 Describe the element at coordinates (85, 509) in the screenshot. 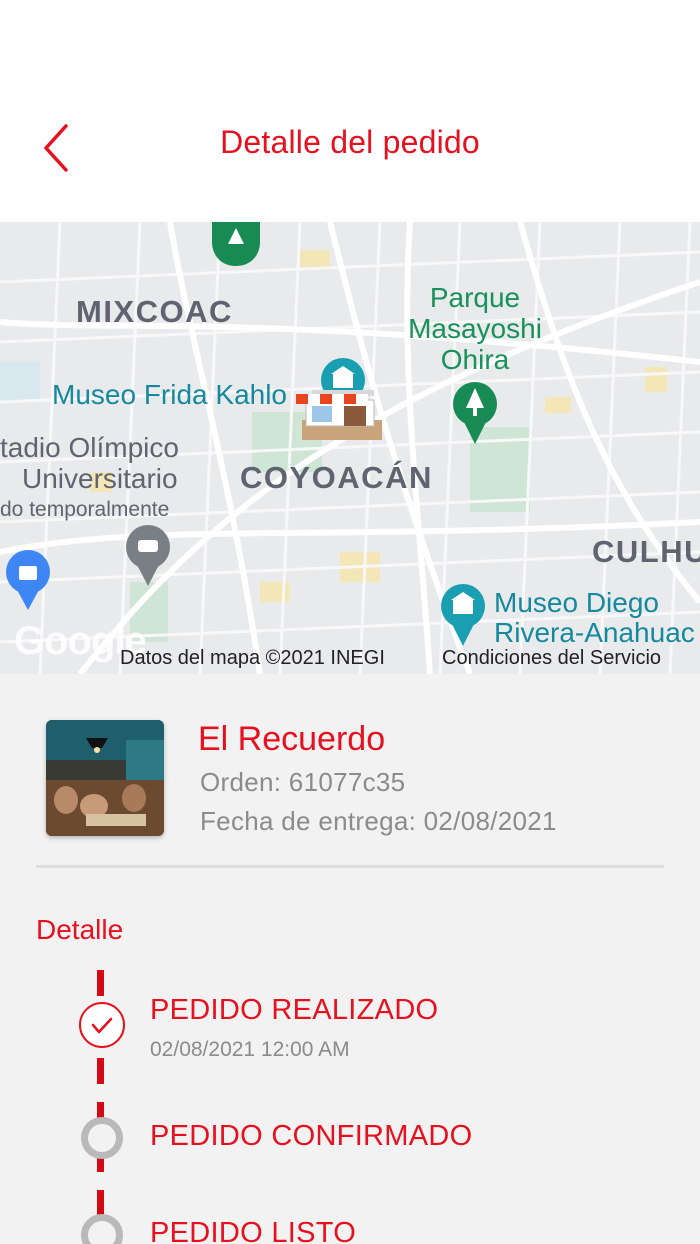

I see `map-label-line: do temporalmente` at that location.